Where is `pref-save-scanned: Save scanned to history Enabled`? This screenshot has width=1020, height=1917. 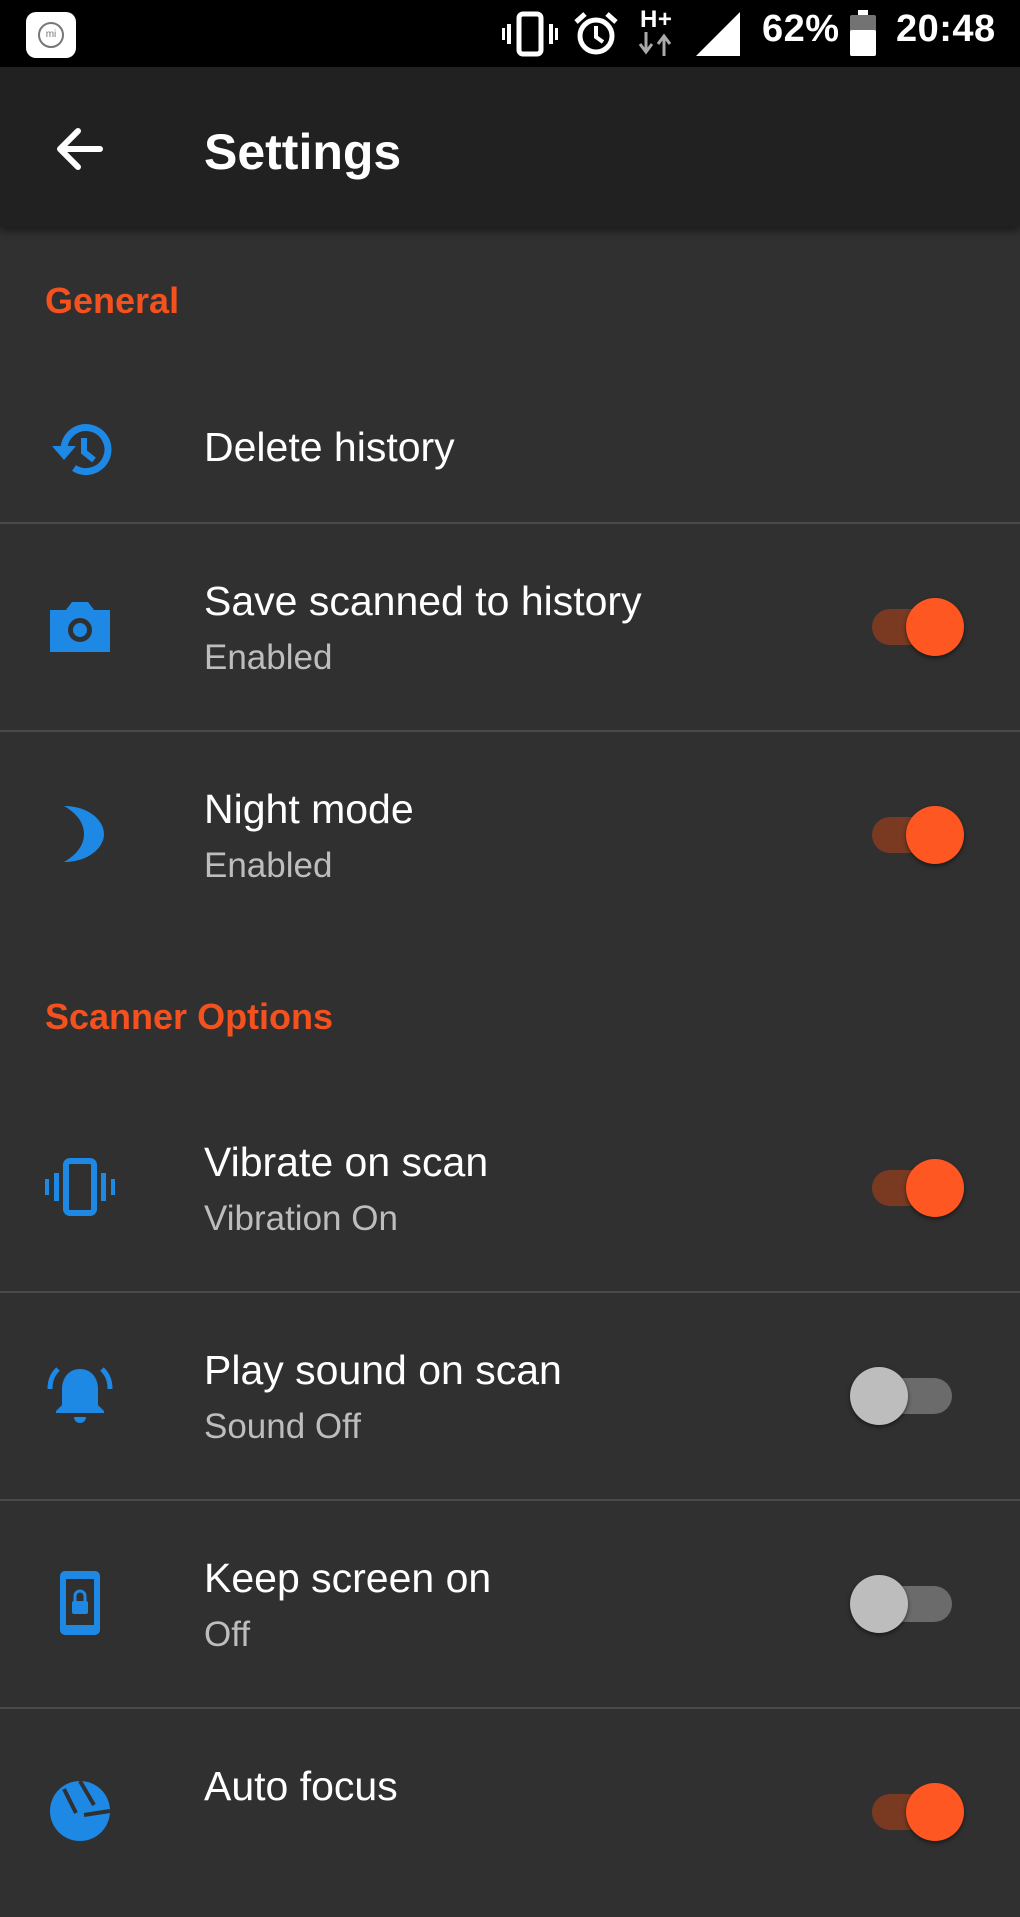 pref-save-scanned: Save scanned to history Enabled is located at coordinates (510, 628).